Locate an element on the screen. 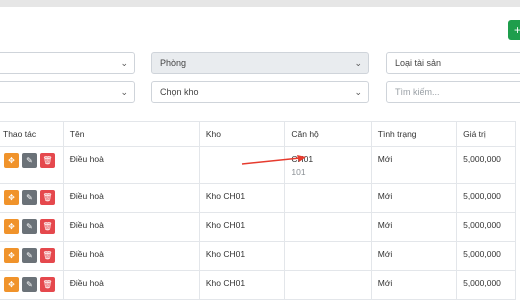 The width and height of the screenshot is (520, 300). col-header-value: Giá trị is located at coordinates (486, 134).